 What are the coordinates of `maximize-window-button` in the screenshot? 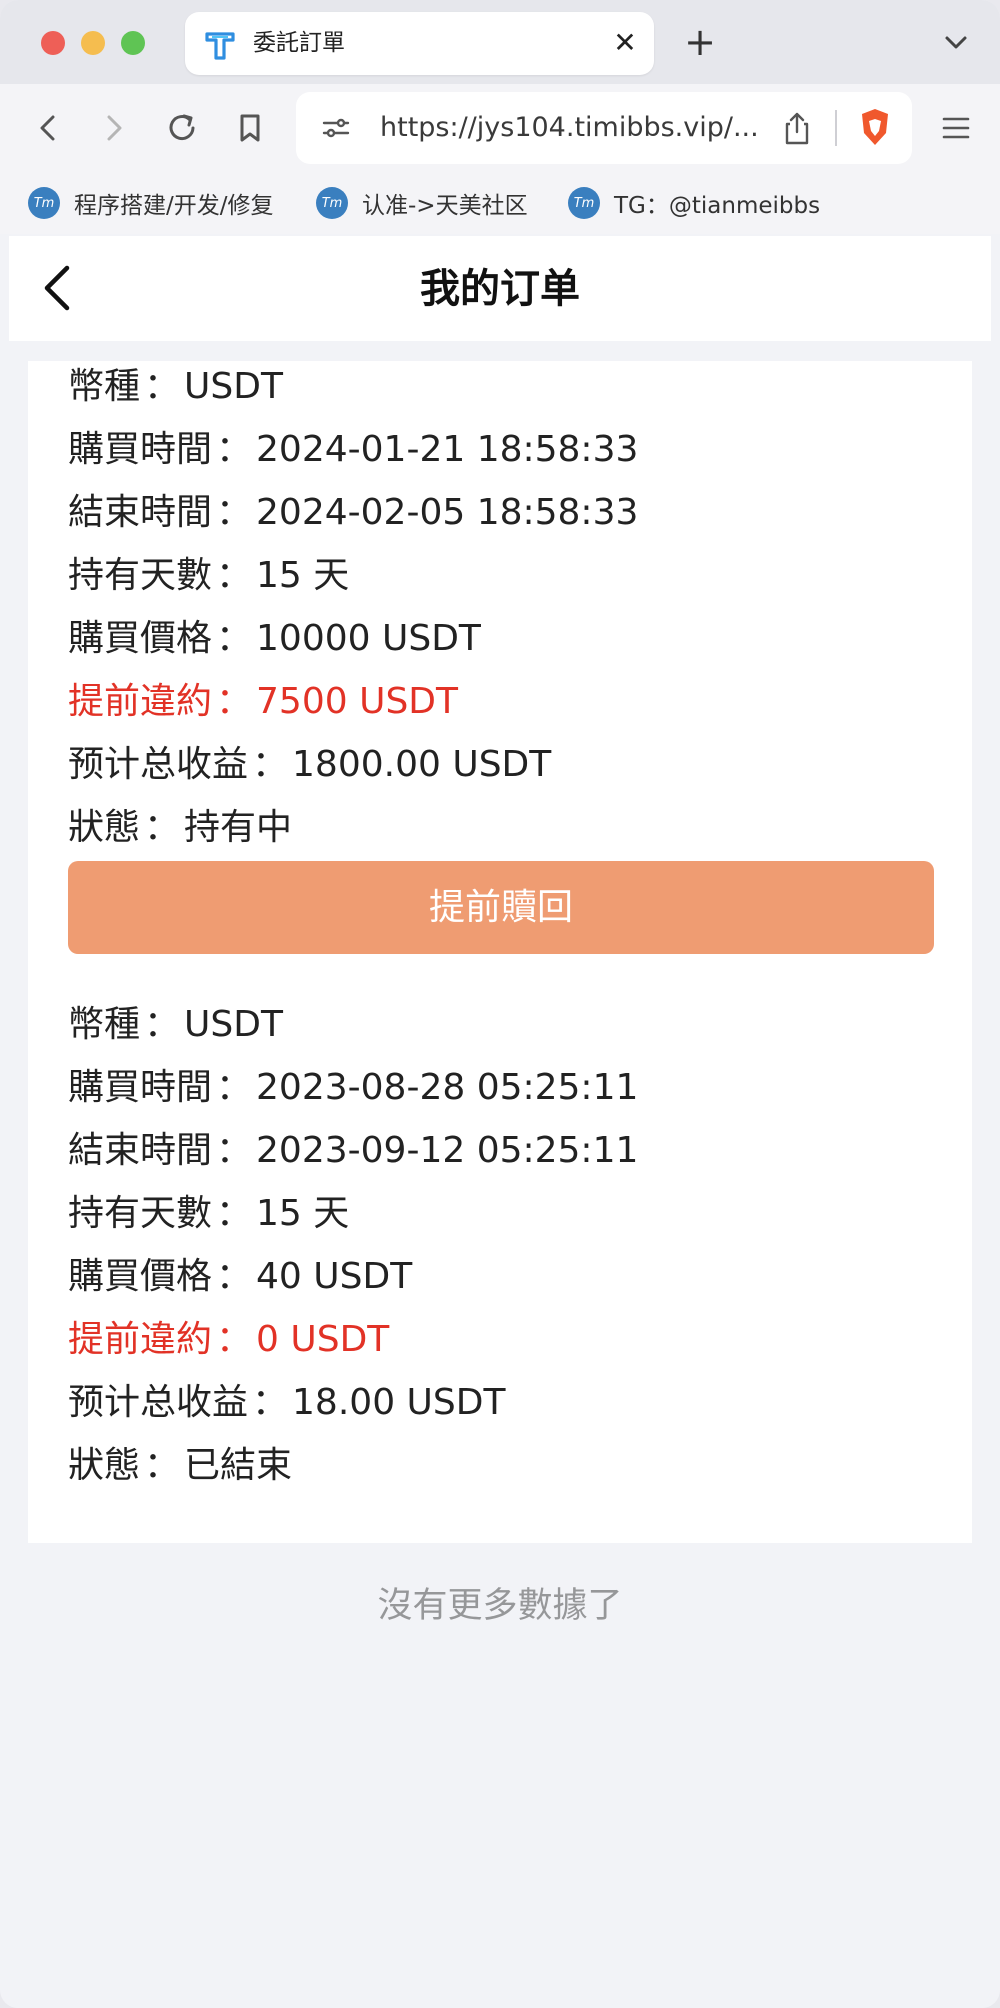 It's located at (133, 43).